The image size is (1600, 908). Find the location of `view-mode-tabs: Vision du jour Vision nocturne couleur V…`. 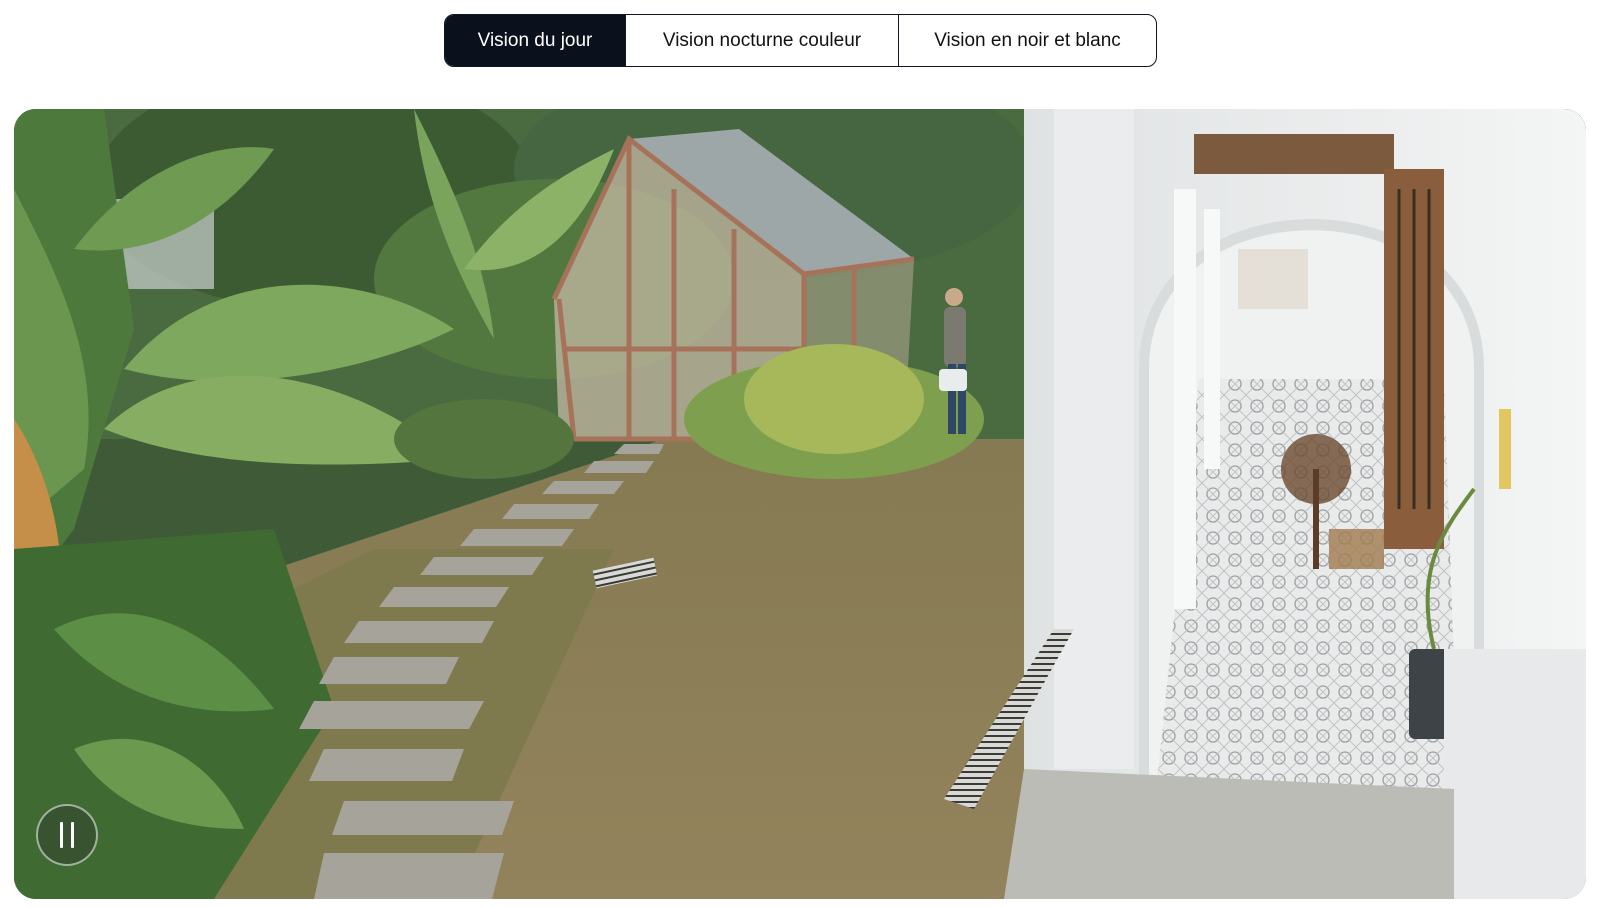

view-mode-tabs: Vision du jour Vision nocturne couleur V… is located at coordinates (800, 40).